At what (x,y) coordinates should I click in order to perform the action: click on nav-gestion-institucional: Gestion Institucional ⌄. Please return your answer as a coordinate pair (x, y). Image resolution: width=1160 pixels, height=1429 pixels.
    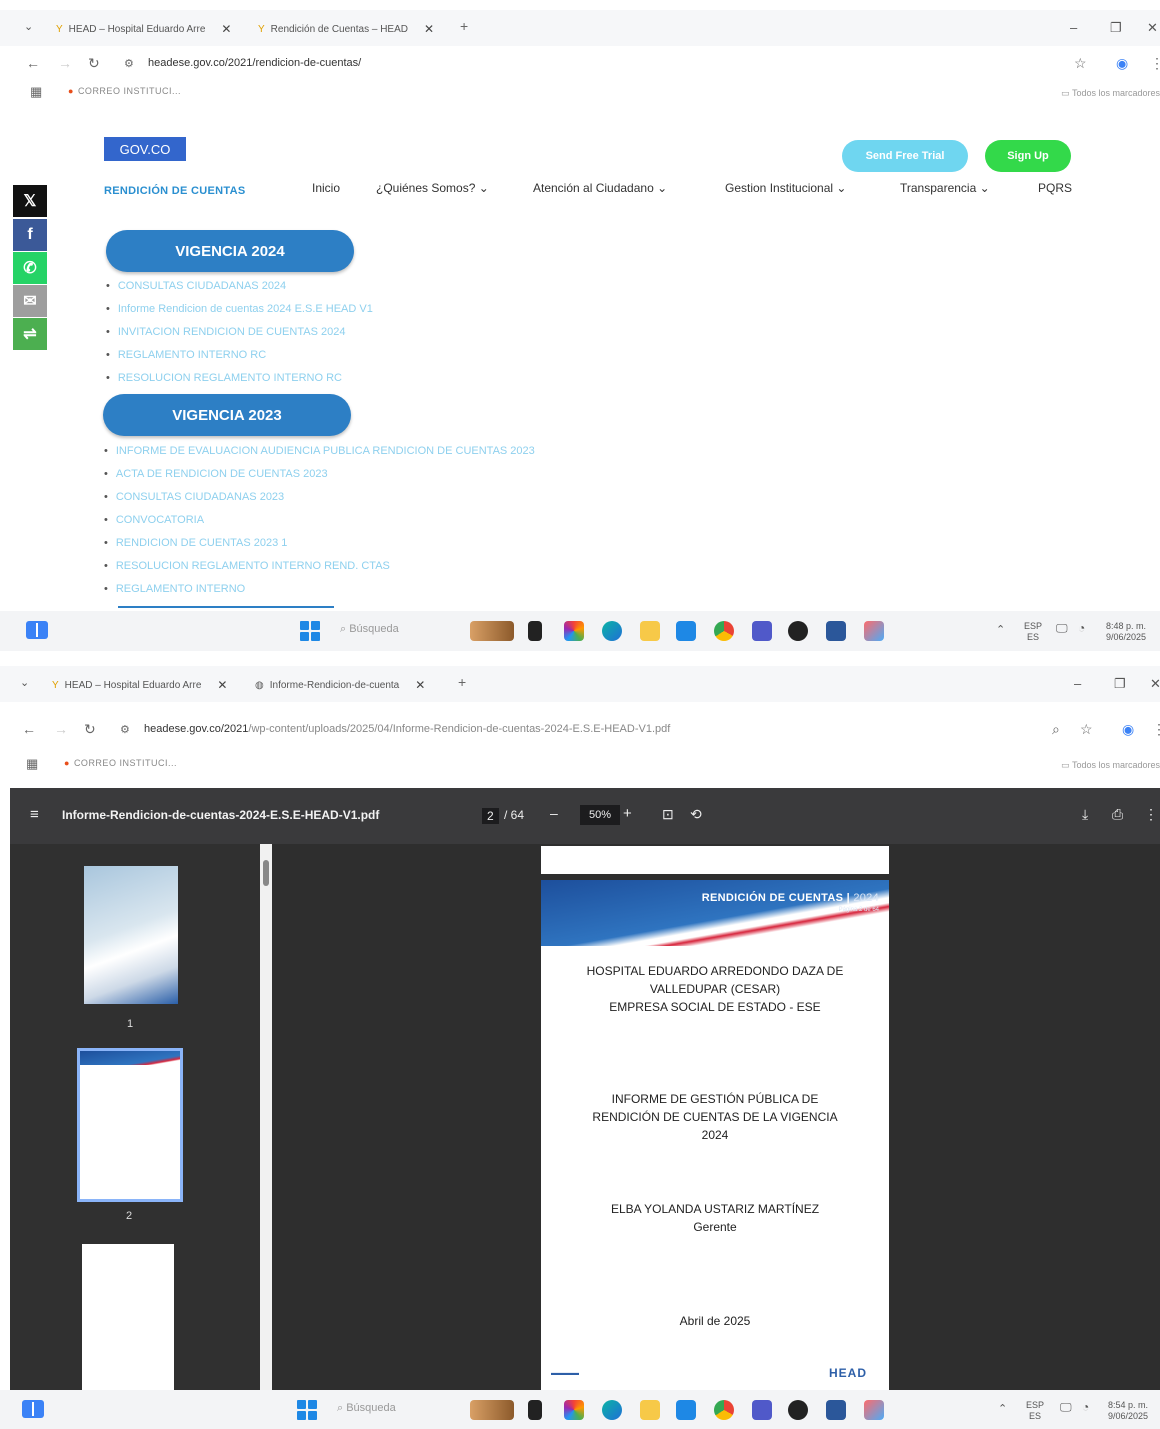
    Looking at the image, I should click on (785, 188).